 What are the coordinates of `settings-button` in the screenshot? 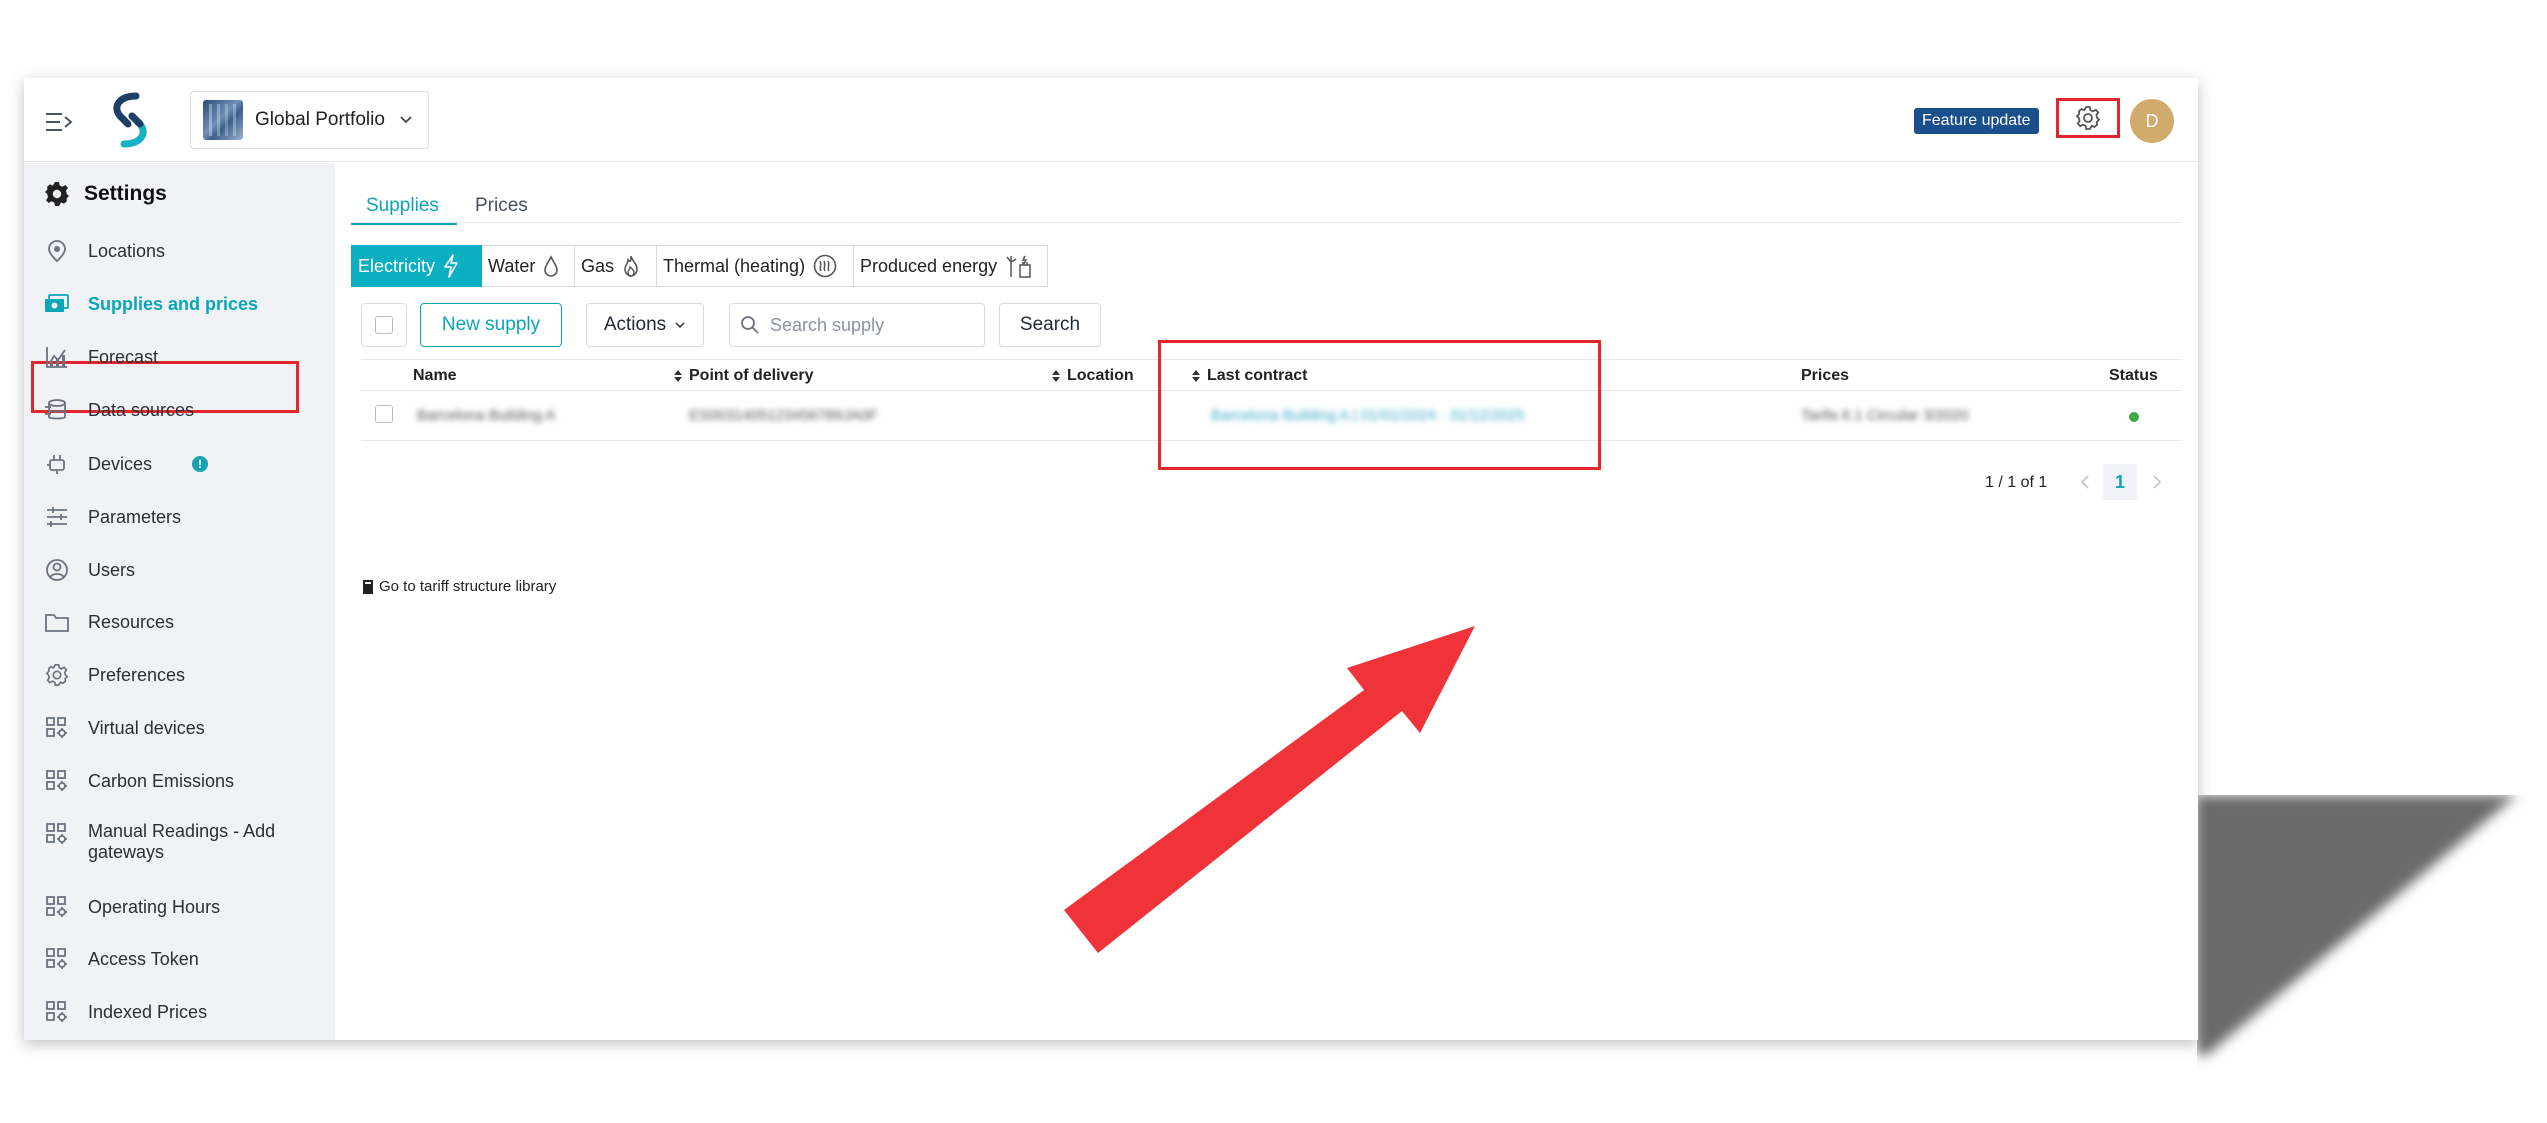 It's located at (2088, 118).